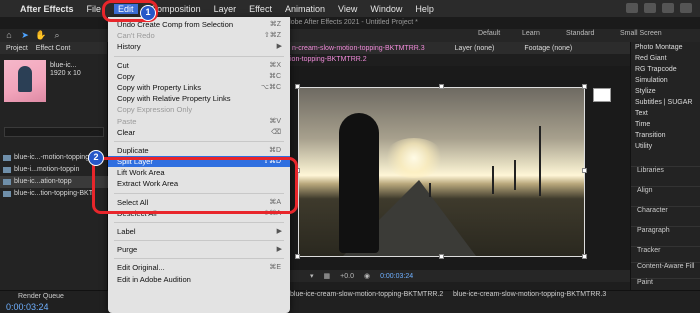 Image resolution: width=700 pixels, height=313 pixels. What do you see at coordinates (275, 121) in the screenshot?
I see `menu-shortcut: ⌘V` at bounding box center [275, 121].